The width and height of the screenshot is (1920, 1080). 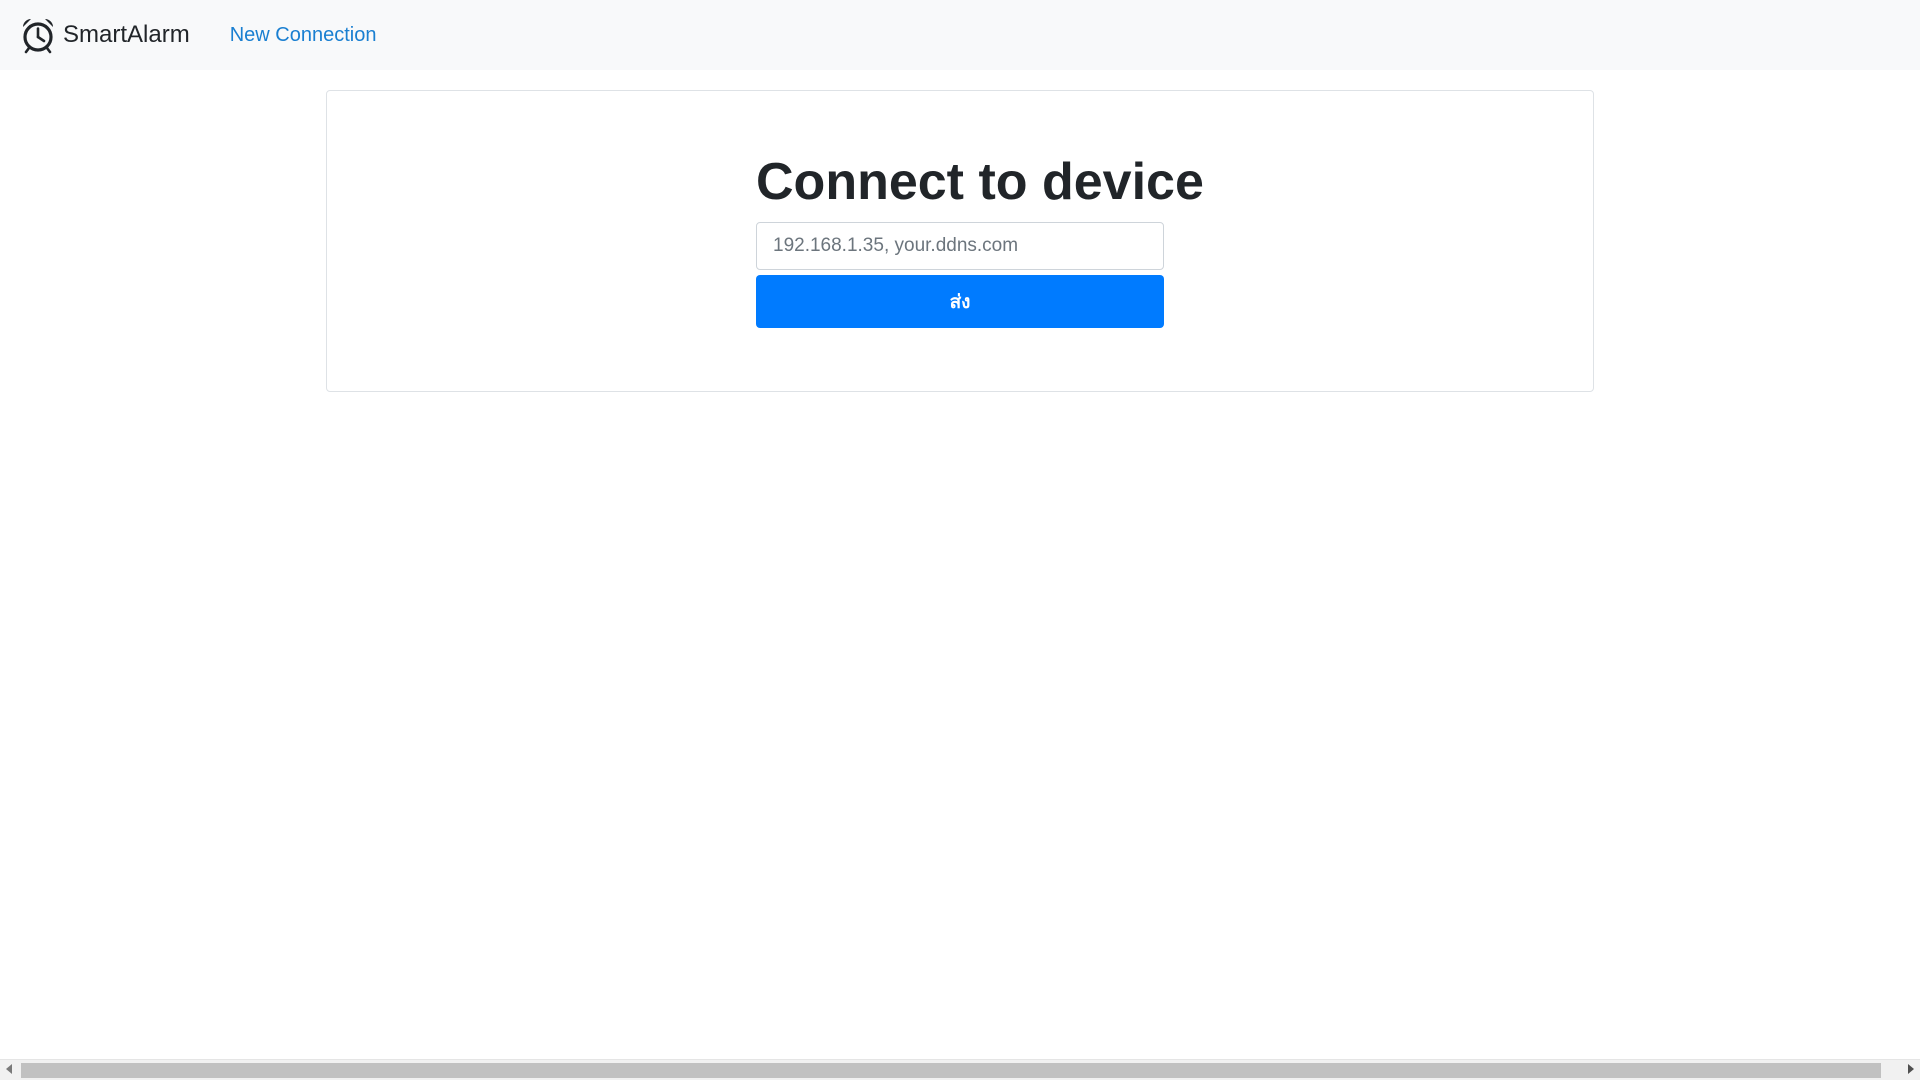 I want to click on brand-label: SmartAlarm, so click(x=126, y=34).